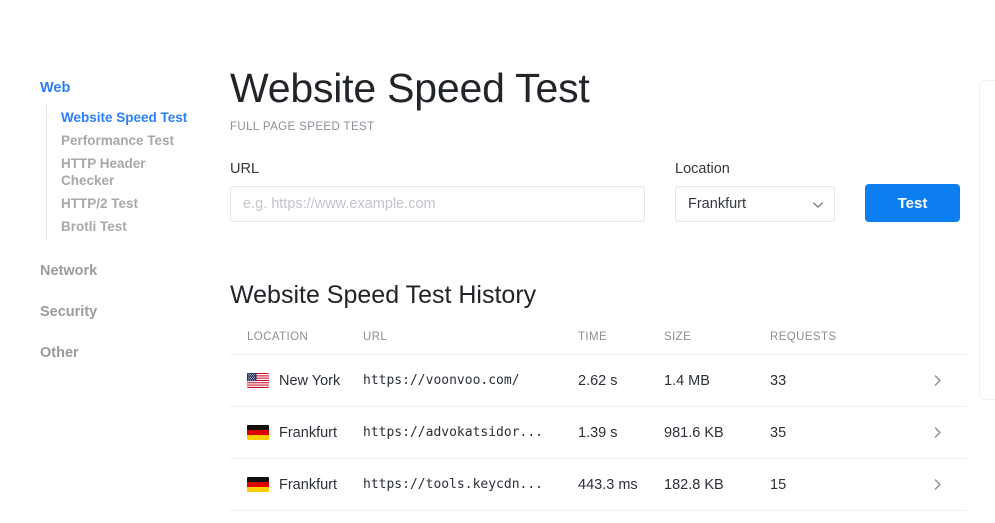 Image resolution: width=995 pixels, height=523 pixels. I want to click on speed-test-form: URL Location Frankfurt Test, so click(612, 191).